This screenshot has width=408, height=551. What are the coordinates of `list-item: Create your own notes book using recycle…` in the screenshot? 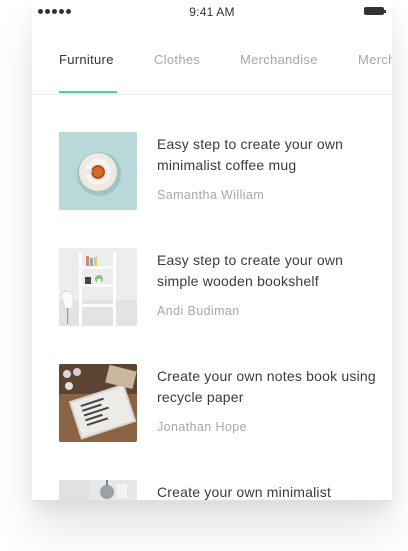 It's located at (212, 404).